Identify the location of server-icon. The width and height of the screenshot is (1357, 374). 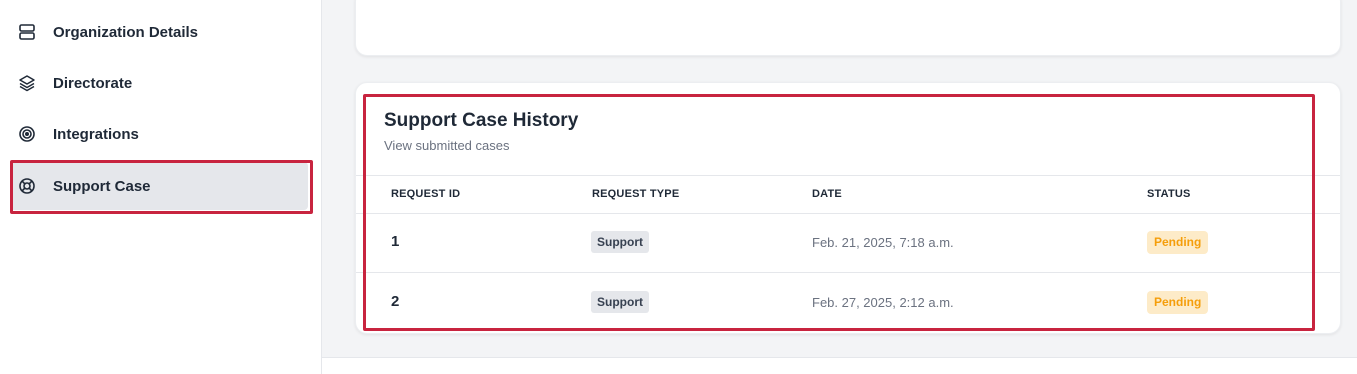
(27, 32).